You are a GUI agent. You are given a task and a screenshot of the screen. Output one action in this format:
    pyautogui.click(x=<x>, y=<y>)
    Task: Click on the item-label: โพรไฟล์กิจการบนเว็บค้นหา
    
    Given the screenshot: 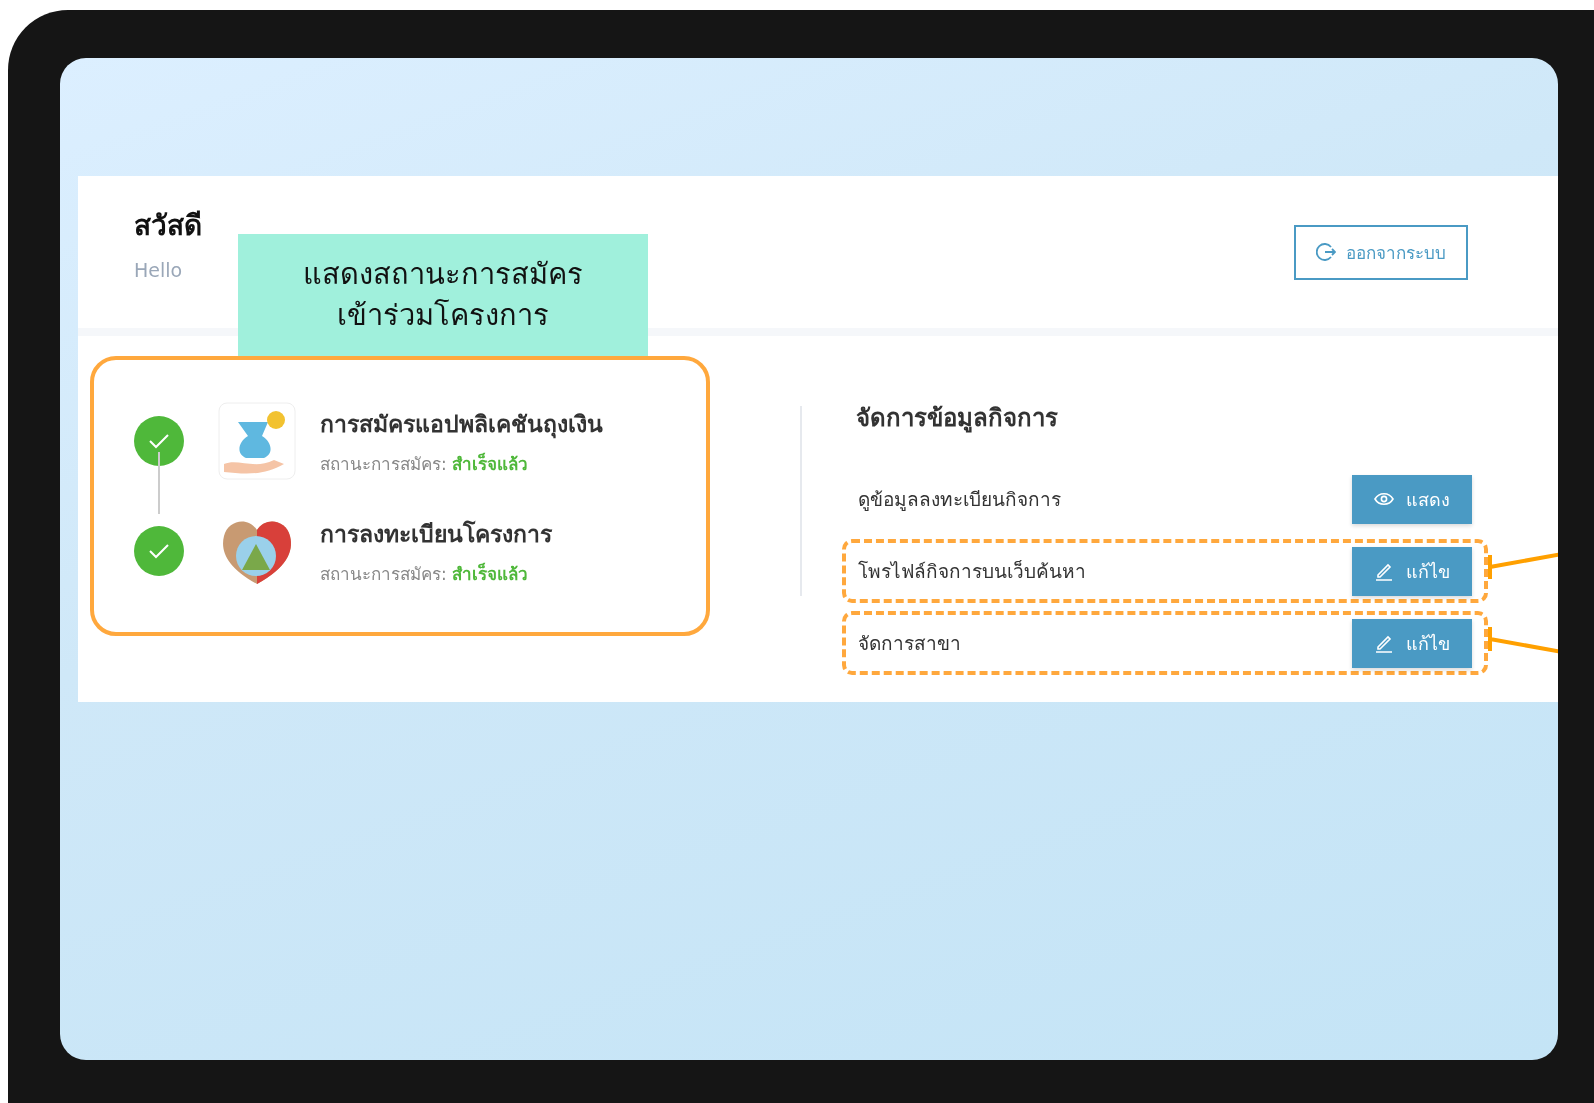 What is the action you would take?
    pyautogui.click(x=972, y=571)
    